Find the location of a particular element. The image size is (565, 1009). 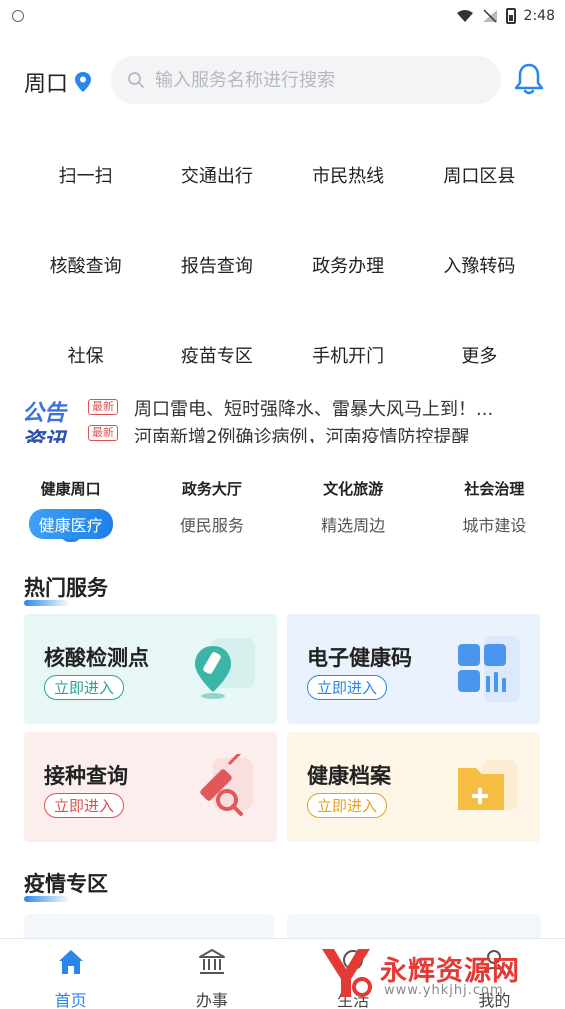

home-icon is located at coordinates (70, 962).